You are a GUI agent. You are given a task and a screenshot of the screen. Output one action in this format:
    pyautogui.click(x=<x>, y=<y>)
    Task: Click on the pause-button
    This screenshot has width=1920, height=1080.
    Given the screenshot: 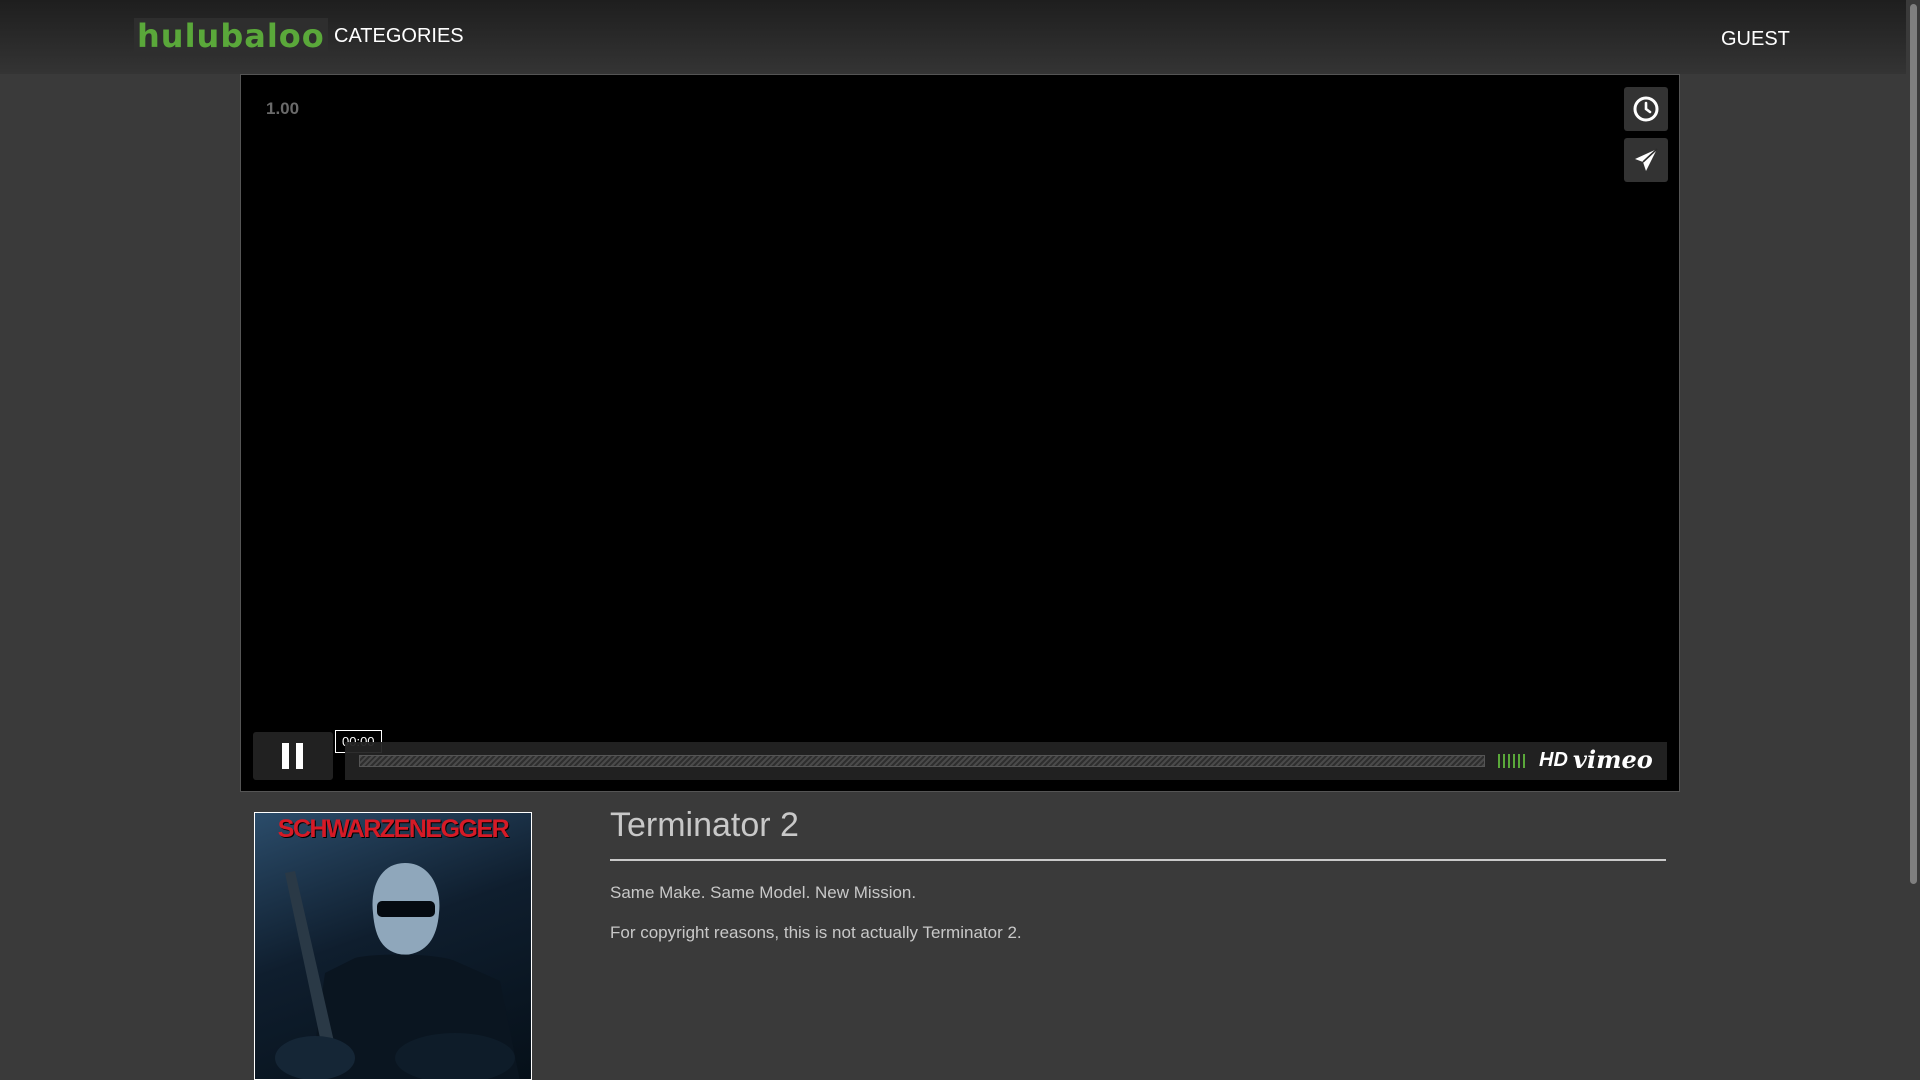 What is the action you would take?
    pyautogui.click(x=293, y=756)
    